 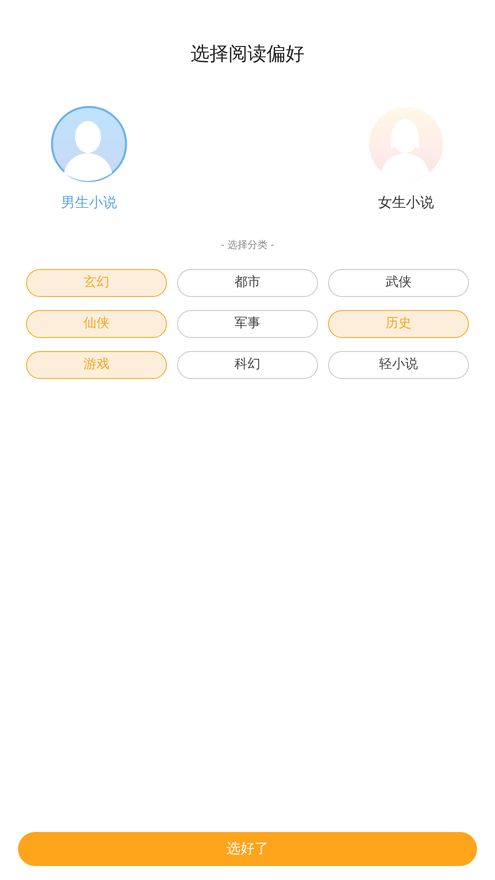 What do you see at coordinates (247, 282) in the screenshot?
I see `category-tag: 都市` at bounding box center [247, 282].